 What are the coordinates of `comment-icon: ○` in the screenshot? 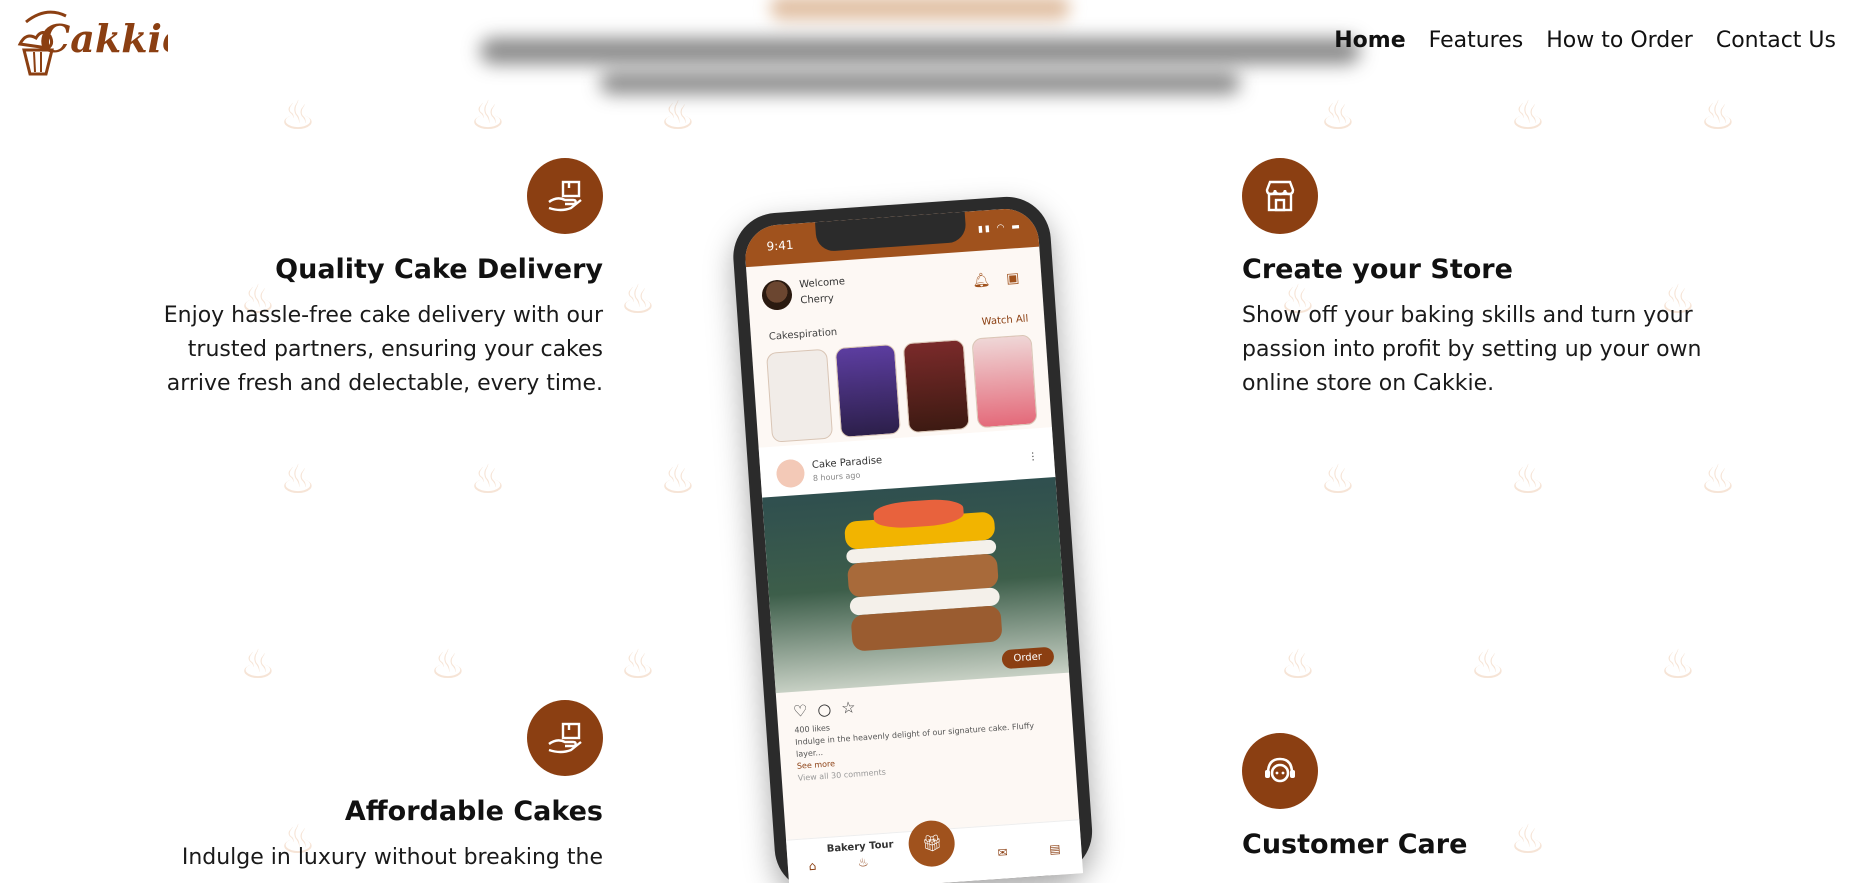 It's located at (824, 709).